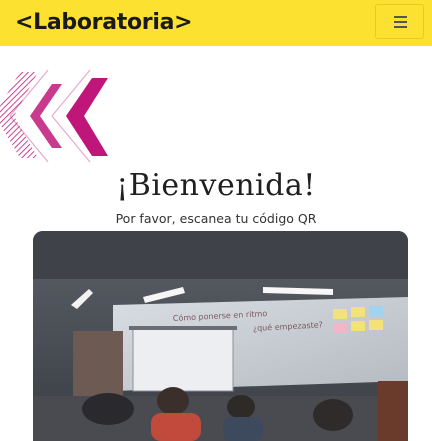 This screenshot has height=441, width=432. What do you see at coordinates (400, 17) in the screenshot?
I see `hamburger-menu-icon` at bounding box center [400, 17].